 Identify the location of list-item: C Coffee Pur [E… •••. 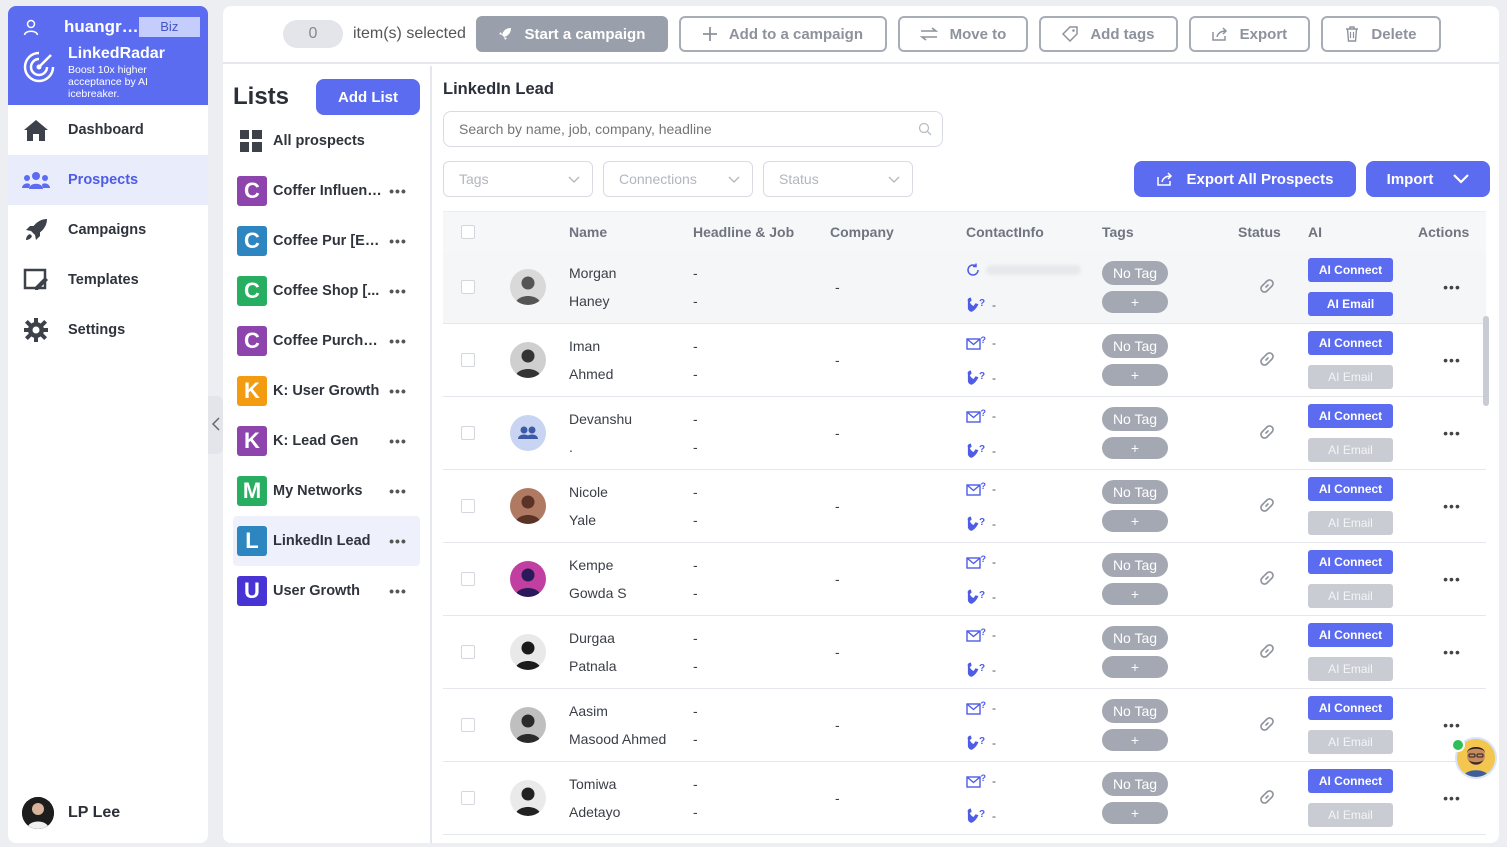
(326, 241).